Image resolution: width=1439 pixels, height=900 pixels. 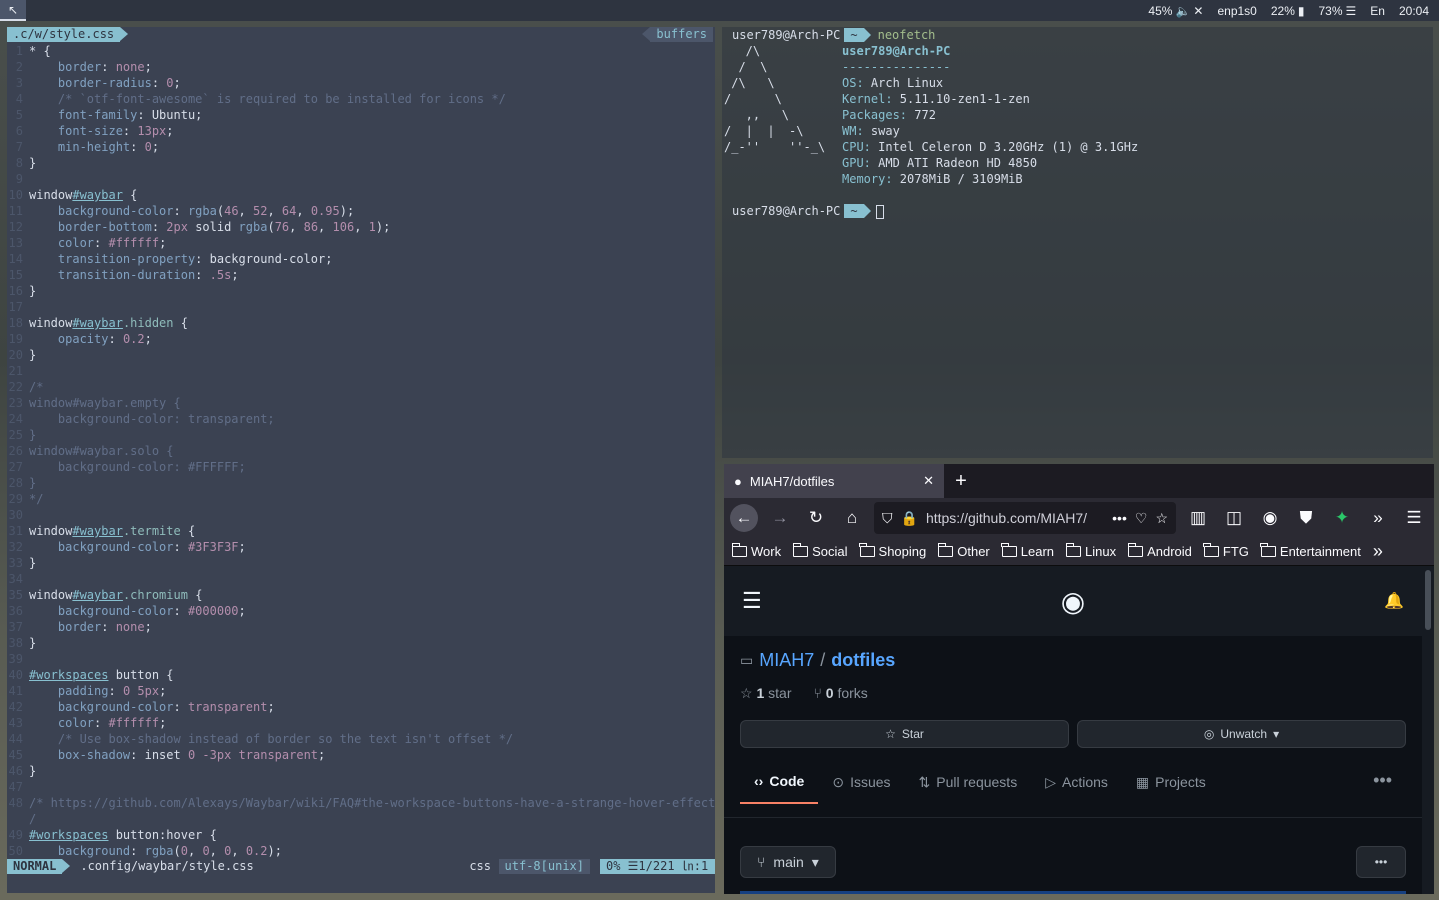 What do you see at coordinates (852, 518) in the screenshot?
I see `home-button: ⌂` at bounding box center [852, 518].